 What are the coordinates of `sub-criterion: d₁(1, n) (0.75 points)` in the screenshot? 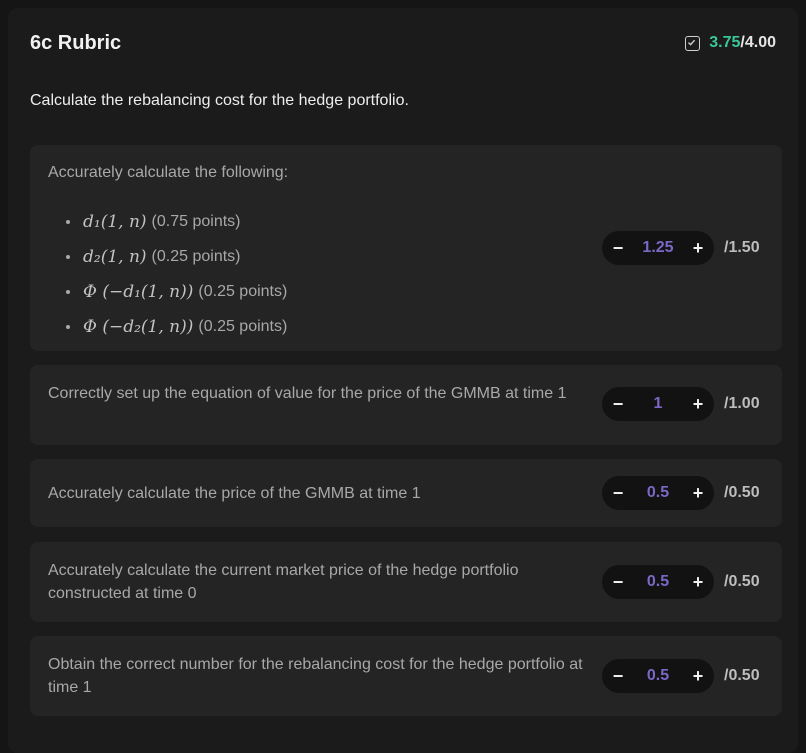 It's located at (176, 221).